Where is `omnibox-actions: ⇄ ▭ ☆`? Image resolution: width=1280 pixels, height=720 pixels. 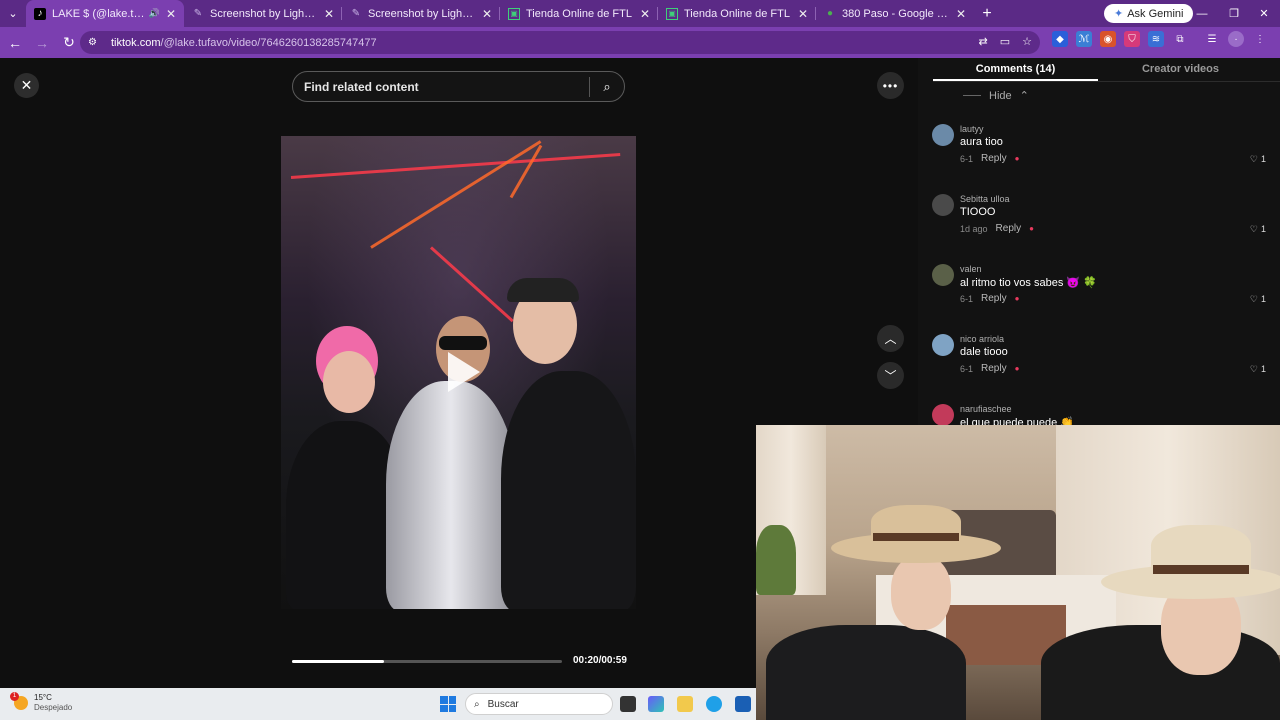 omnibox-actions: ⇄ ▭ ☆ is located at coordinates (1006, 41).